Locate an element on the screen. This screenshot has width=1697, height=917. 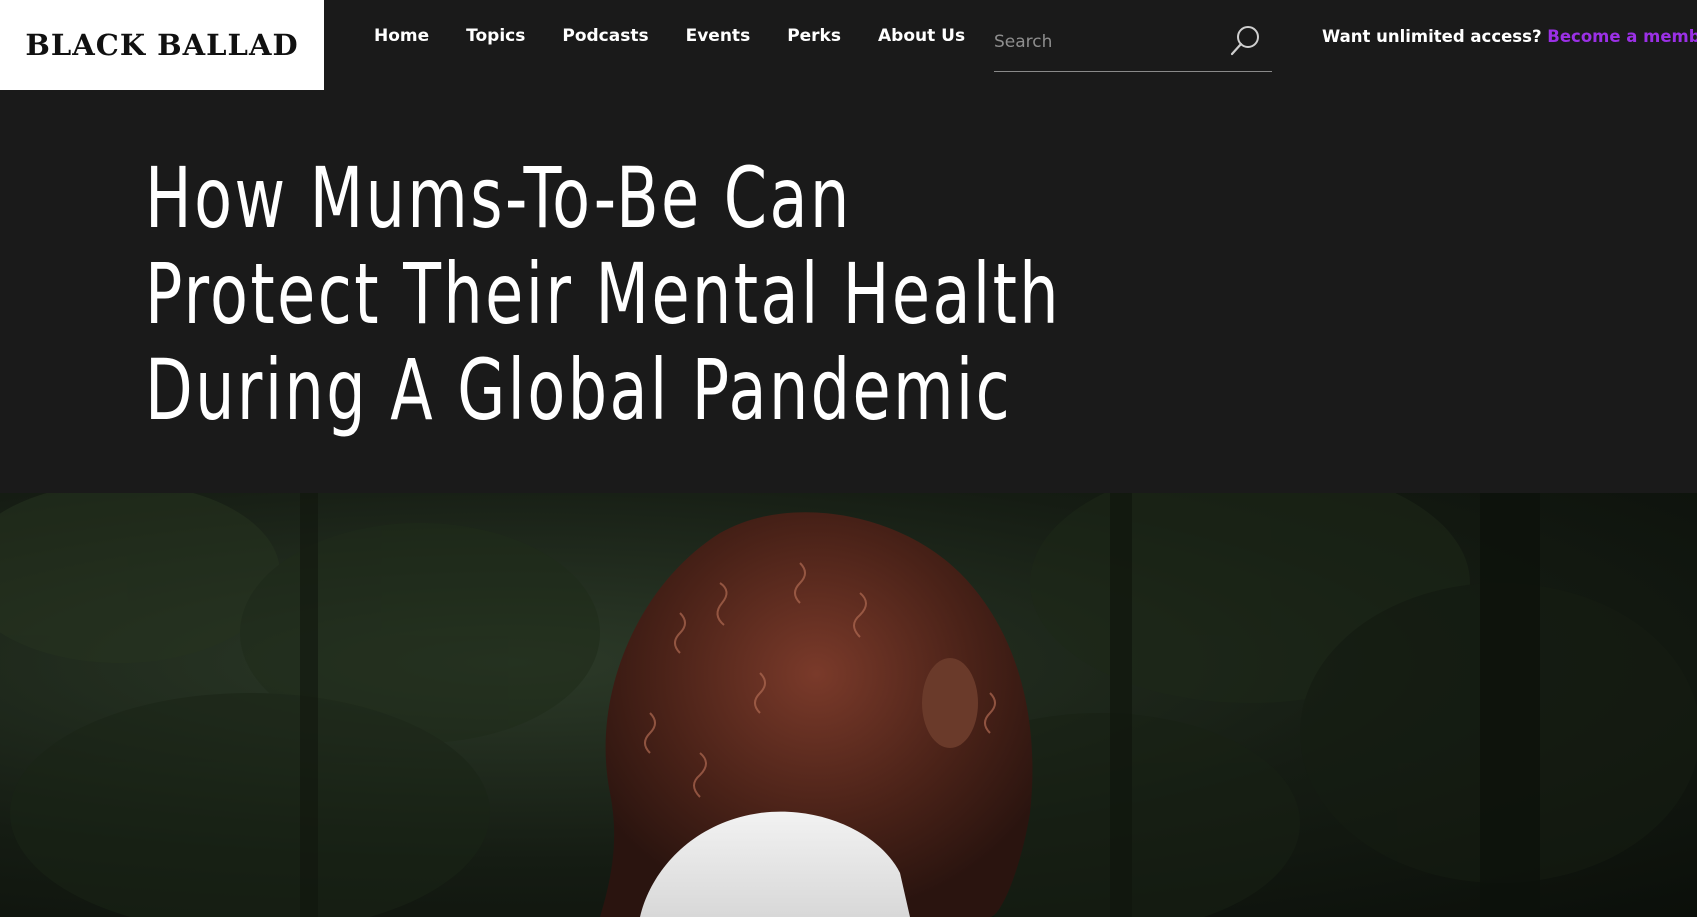
logo-text: BLACK BALLAD is located at coordinates (162, 45).